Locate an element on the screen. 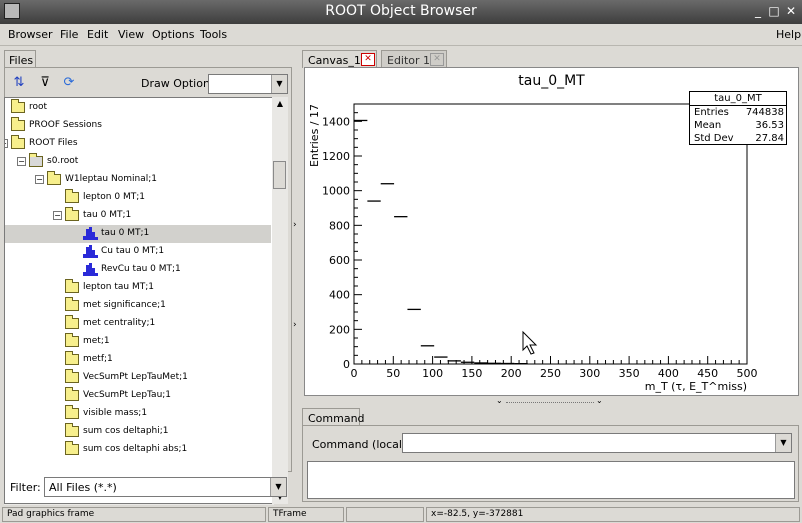 The image size is (802, 523). tree-item: met;1 is located at coordinates (138, 342).